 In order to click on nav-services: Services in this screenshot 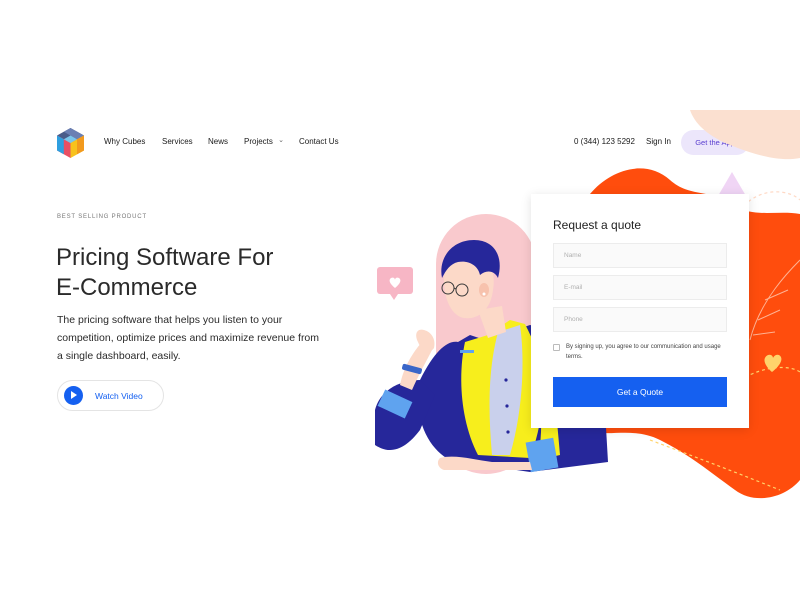, I will do `click(177, 141)`.